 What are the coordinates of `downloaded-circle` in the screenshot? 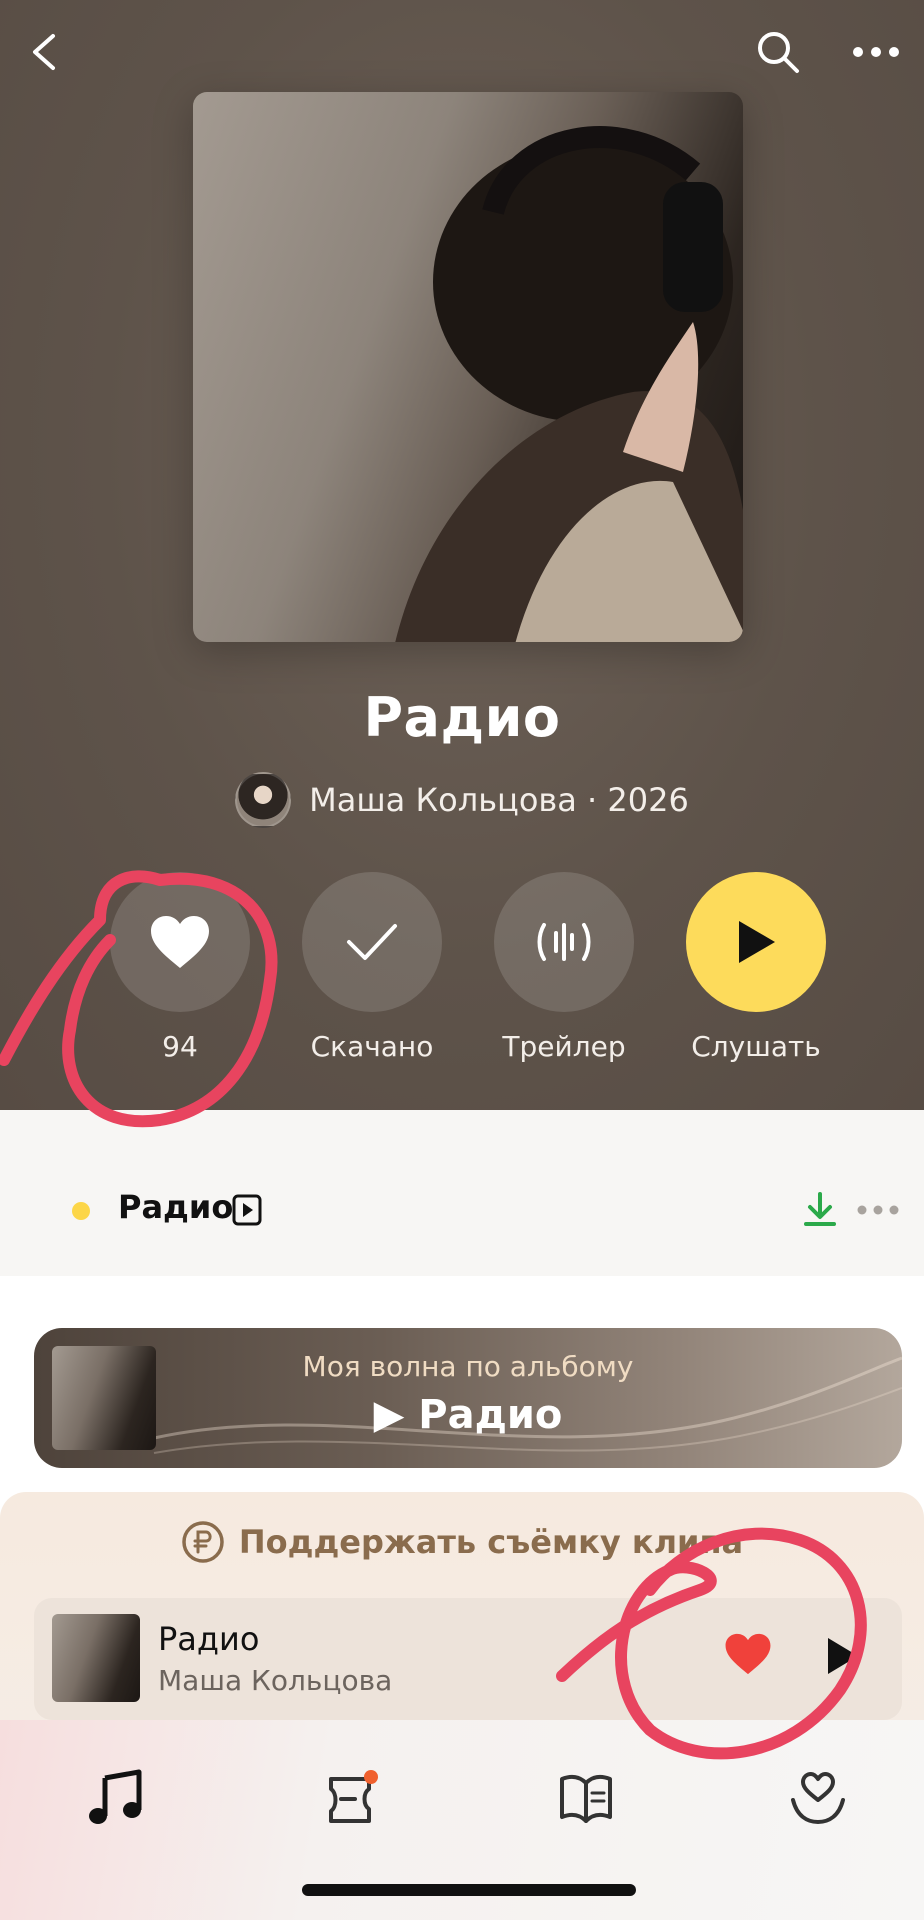 It's located at (372, 942).